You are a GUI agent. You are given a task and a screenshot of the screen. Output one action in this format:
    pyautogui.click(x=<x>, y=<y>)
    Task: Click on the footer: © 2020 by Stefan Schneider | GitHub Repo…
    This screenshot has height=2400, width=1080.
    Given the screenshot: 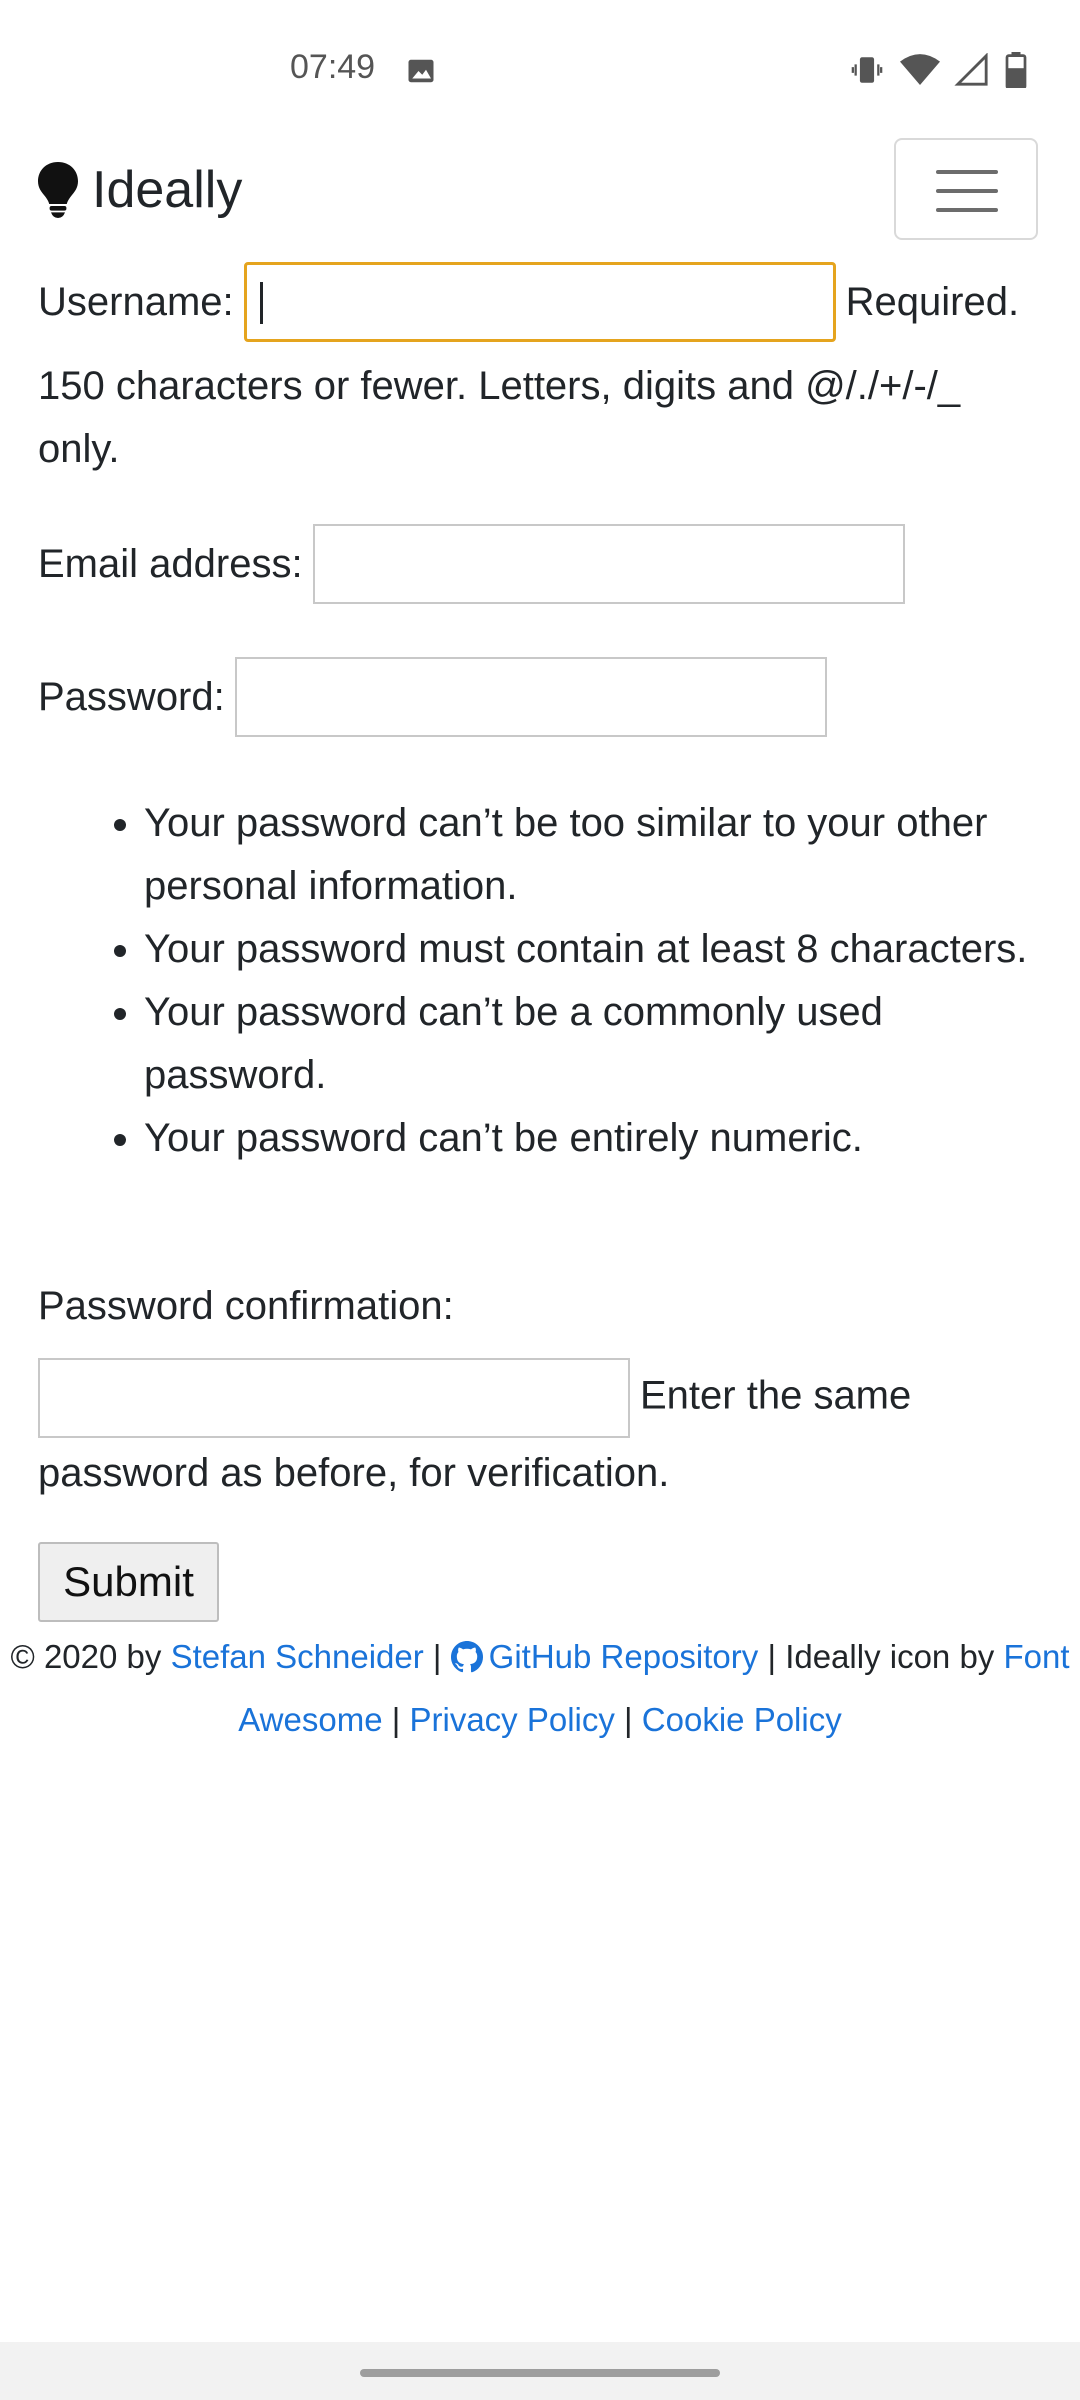 What is the action you would take?
    pyautogui.click(x=540, y=1688)
    